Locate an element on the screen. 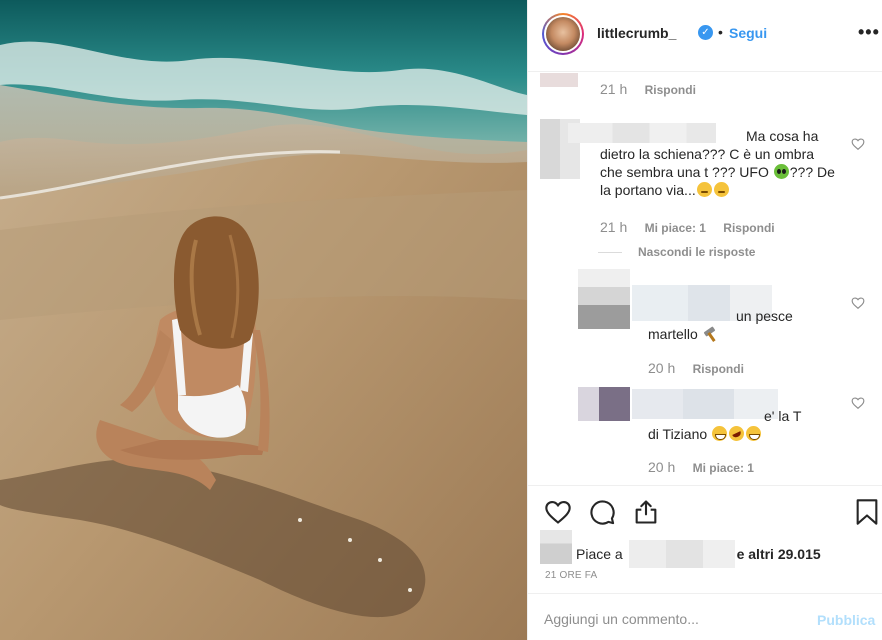  avatar is located at coordinates (563, 34).